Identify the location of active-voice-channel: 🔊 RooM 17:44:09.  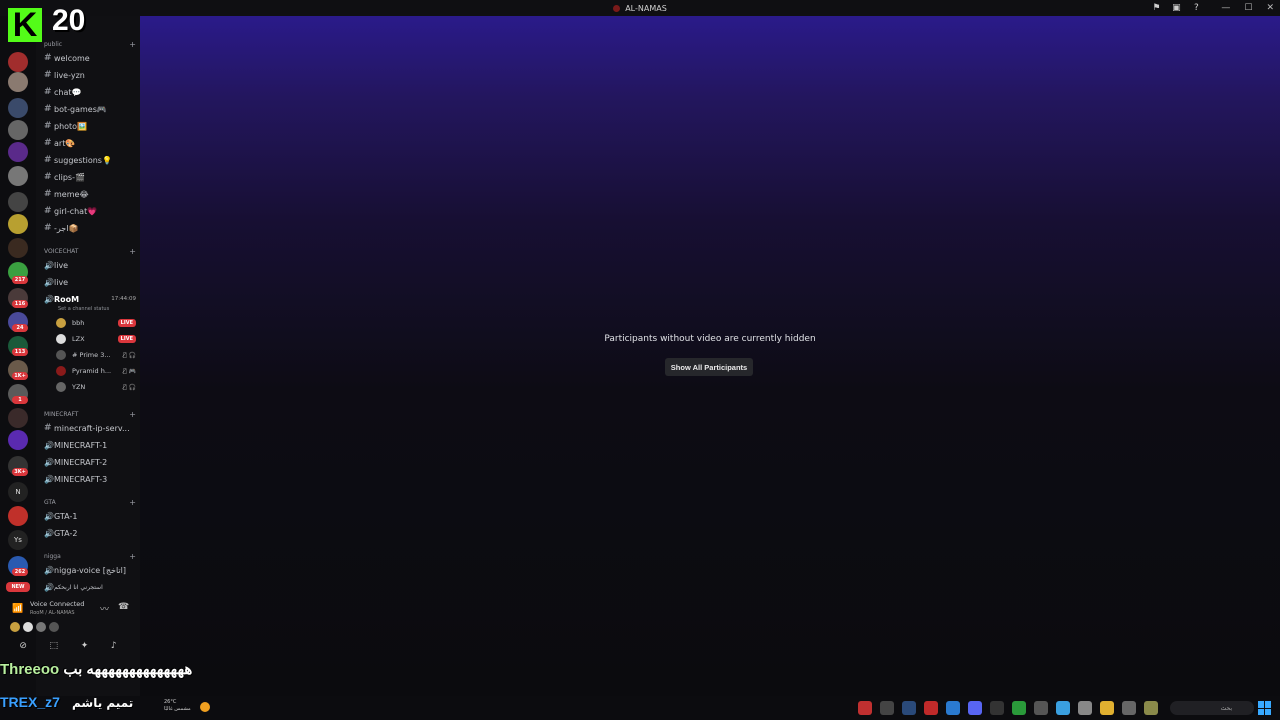
(90, 299).